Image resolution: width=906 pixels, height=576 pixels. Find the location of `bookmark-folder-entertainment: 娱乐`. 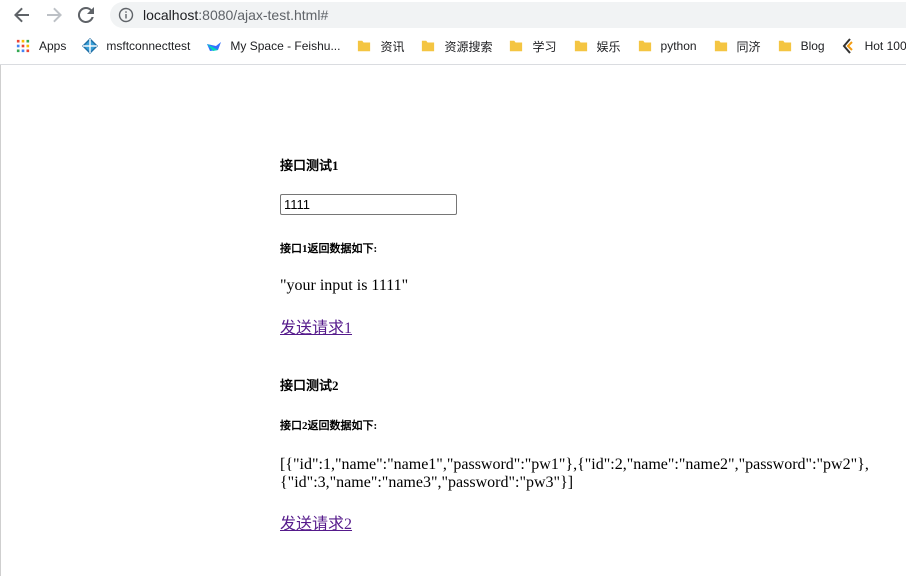

bookmark-folder-entertainment: 娱乐 is located at coordinates (600, 46).